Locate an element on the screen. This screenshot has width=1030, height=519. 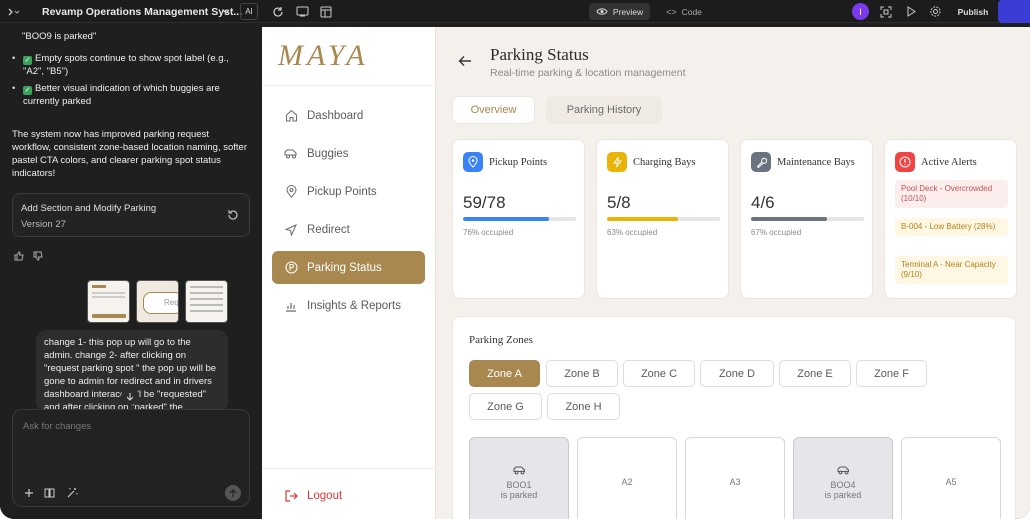
desktop-view-icon is located at coordinates (302, 11).